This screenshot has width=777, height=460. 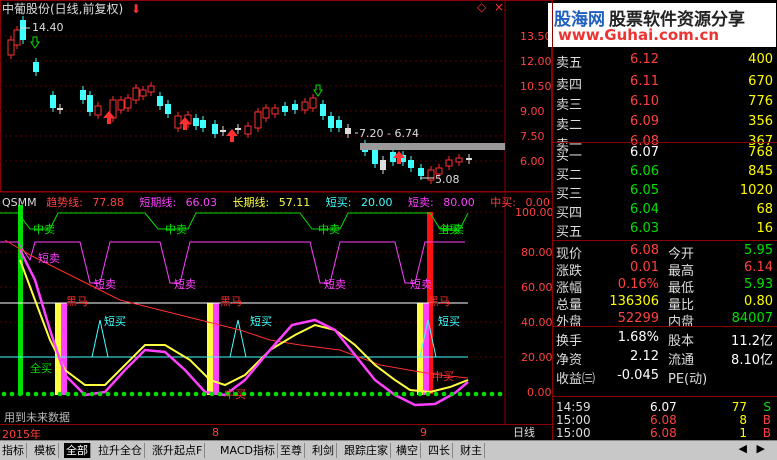 What do you see at coordinates (664, 84) in the screenshot?
I see `sell-row: 卖四 6.11 670` at bounding box center [664, 84].